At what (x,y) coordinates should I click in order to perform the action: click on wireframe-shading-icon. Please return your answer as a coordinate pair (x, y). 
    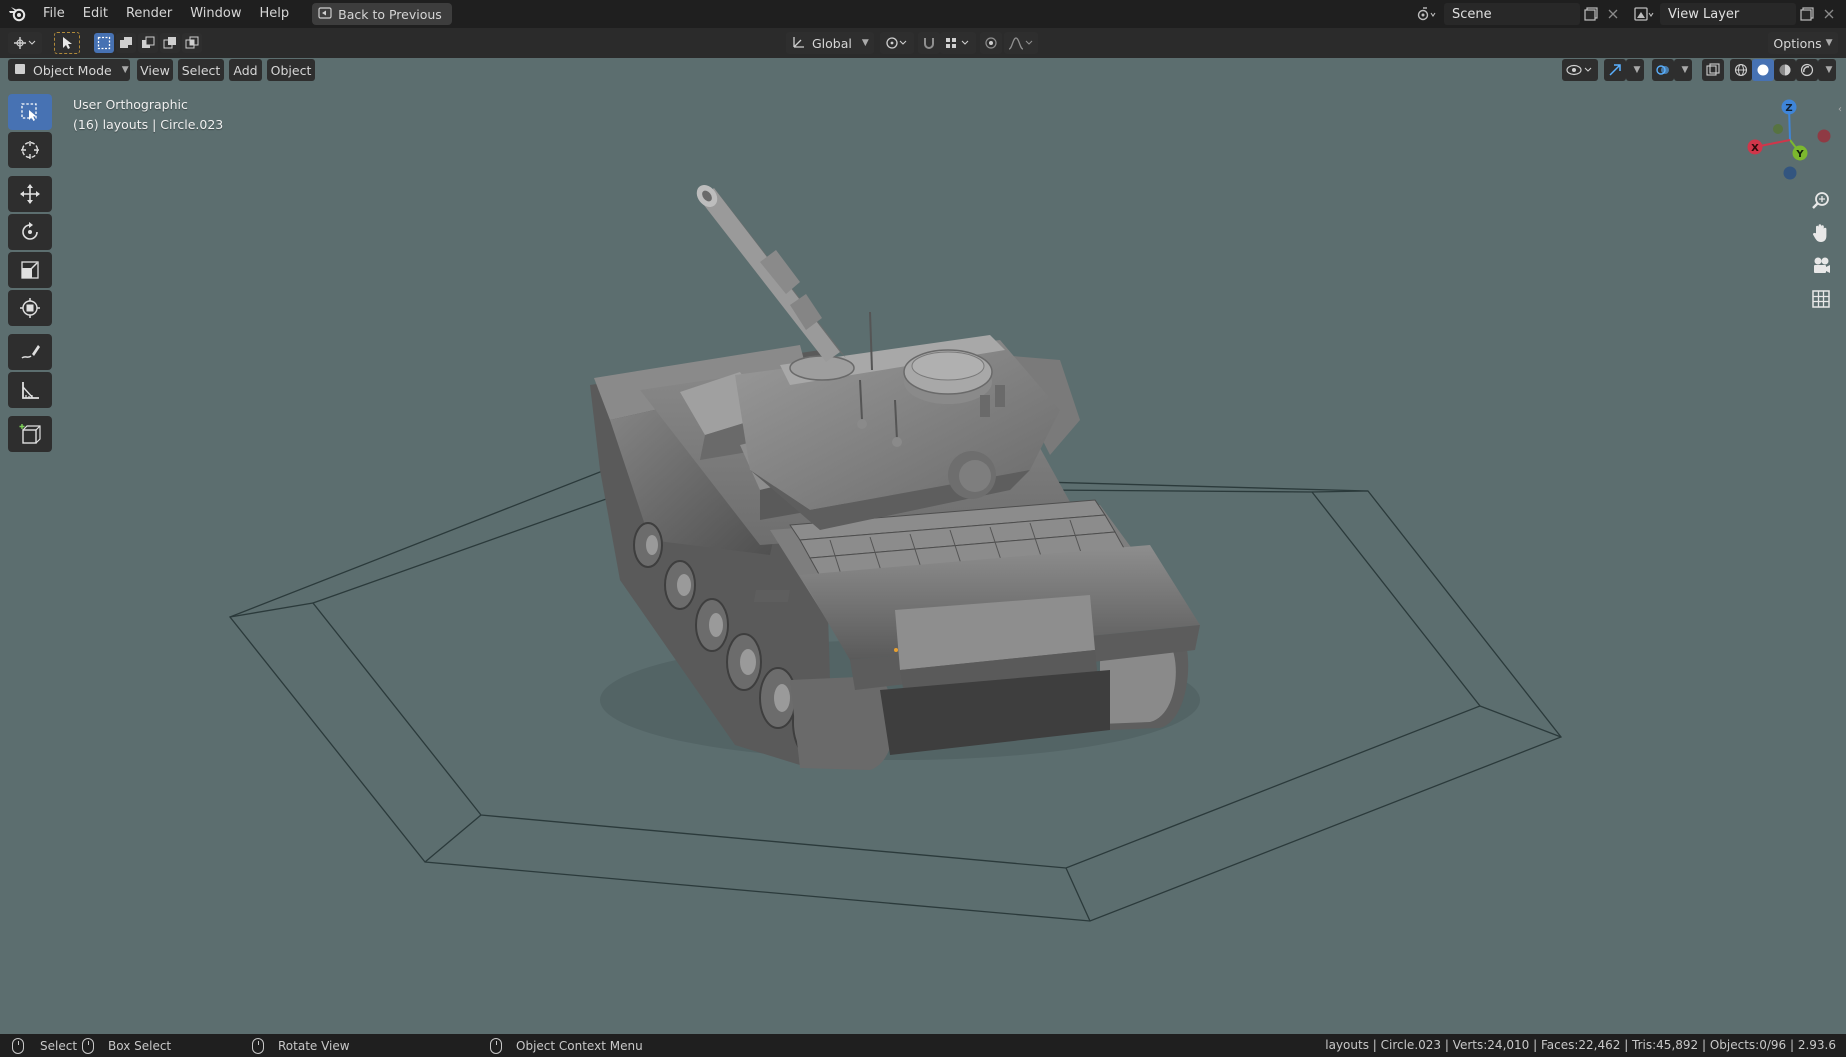
    Looking at the image, I should click on (1741, 70).